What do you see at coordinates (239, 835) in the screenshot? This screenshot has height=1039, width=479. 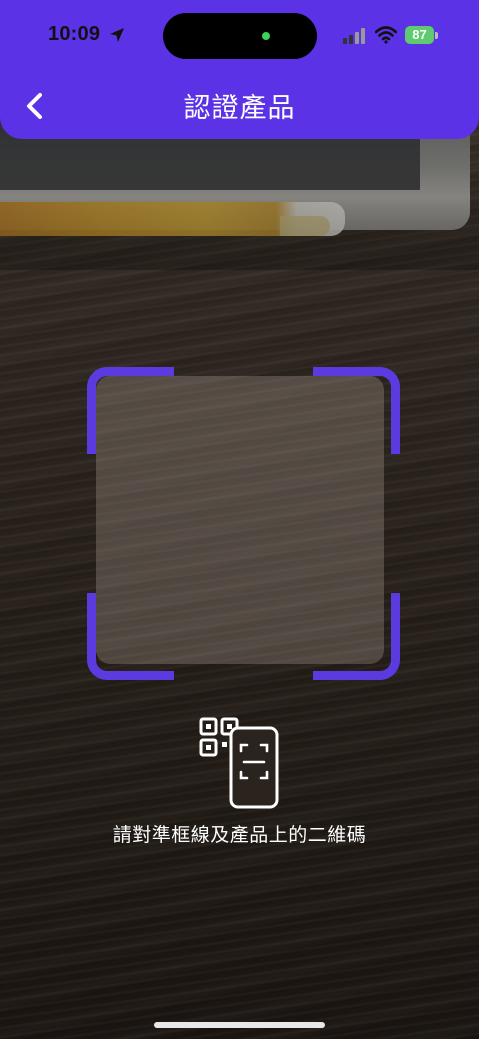 I see `scan-instruction: 請對準框線及產品上的二維碼` at bounding box center [239, 835].